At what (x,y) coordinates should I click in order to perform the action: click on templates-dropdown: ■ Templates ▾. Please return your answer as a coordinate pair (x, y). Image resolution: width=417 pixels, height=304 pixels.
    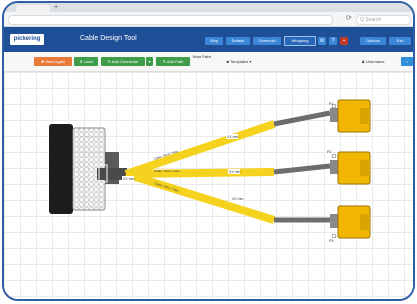
    Looking at the image, I should click on (239, 61).